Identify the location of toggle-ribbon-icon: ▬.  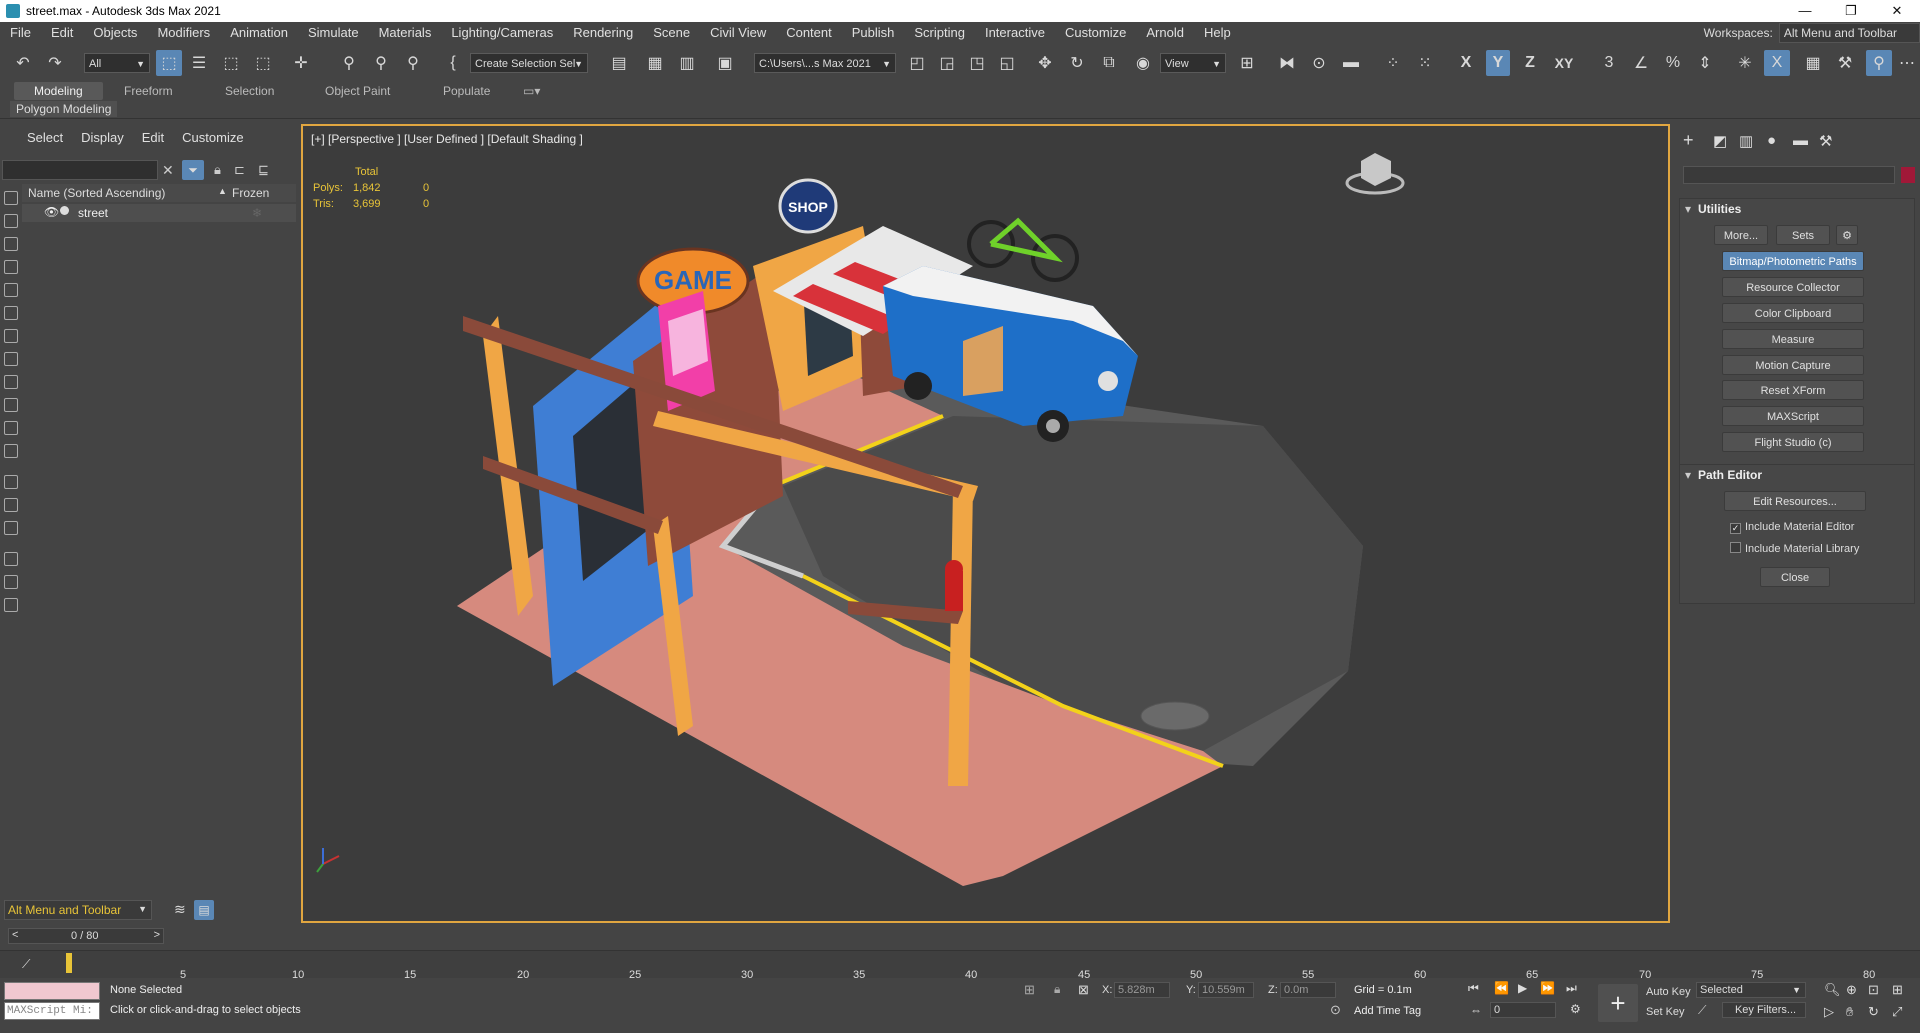
(1351, 63).